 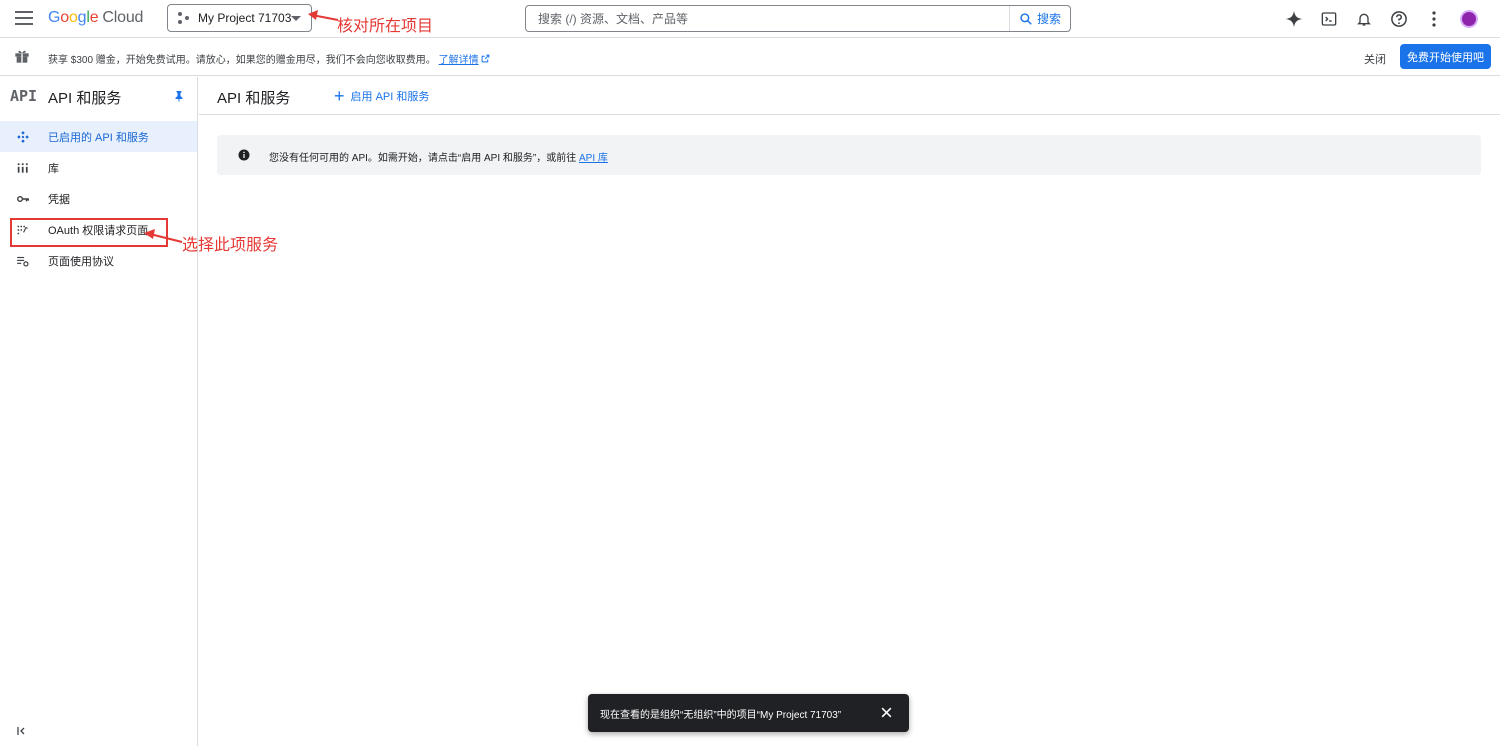 I want to click on search-button: 搜索, so click(x=1039, y=18).